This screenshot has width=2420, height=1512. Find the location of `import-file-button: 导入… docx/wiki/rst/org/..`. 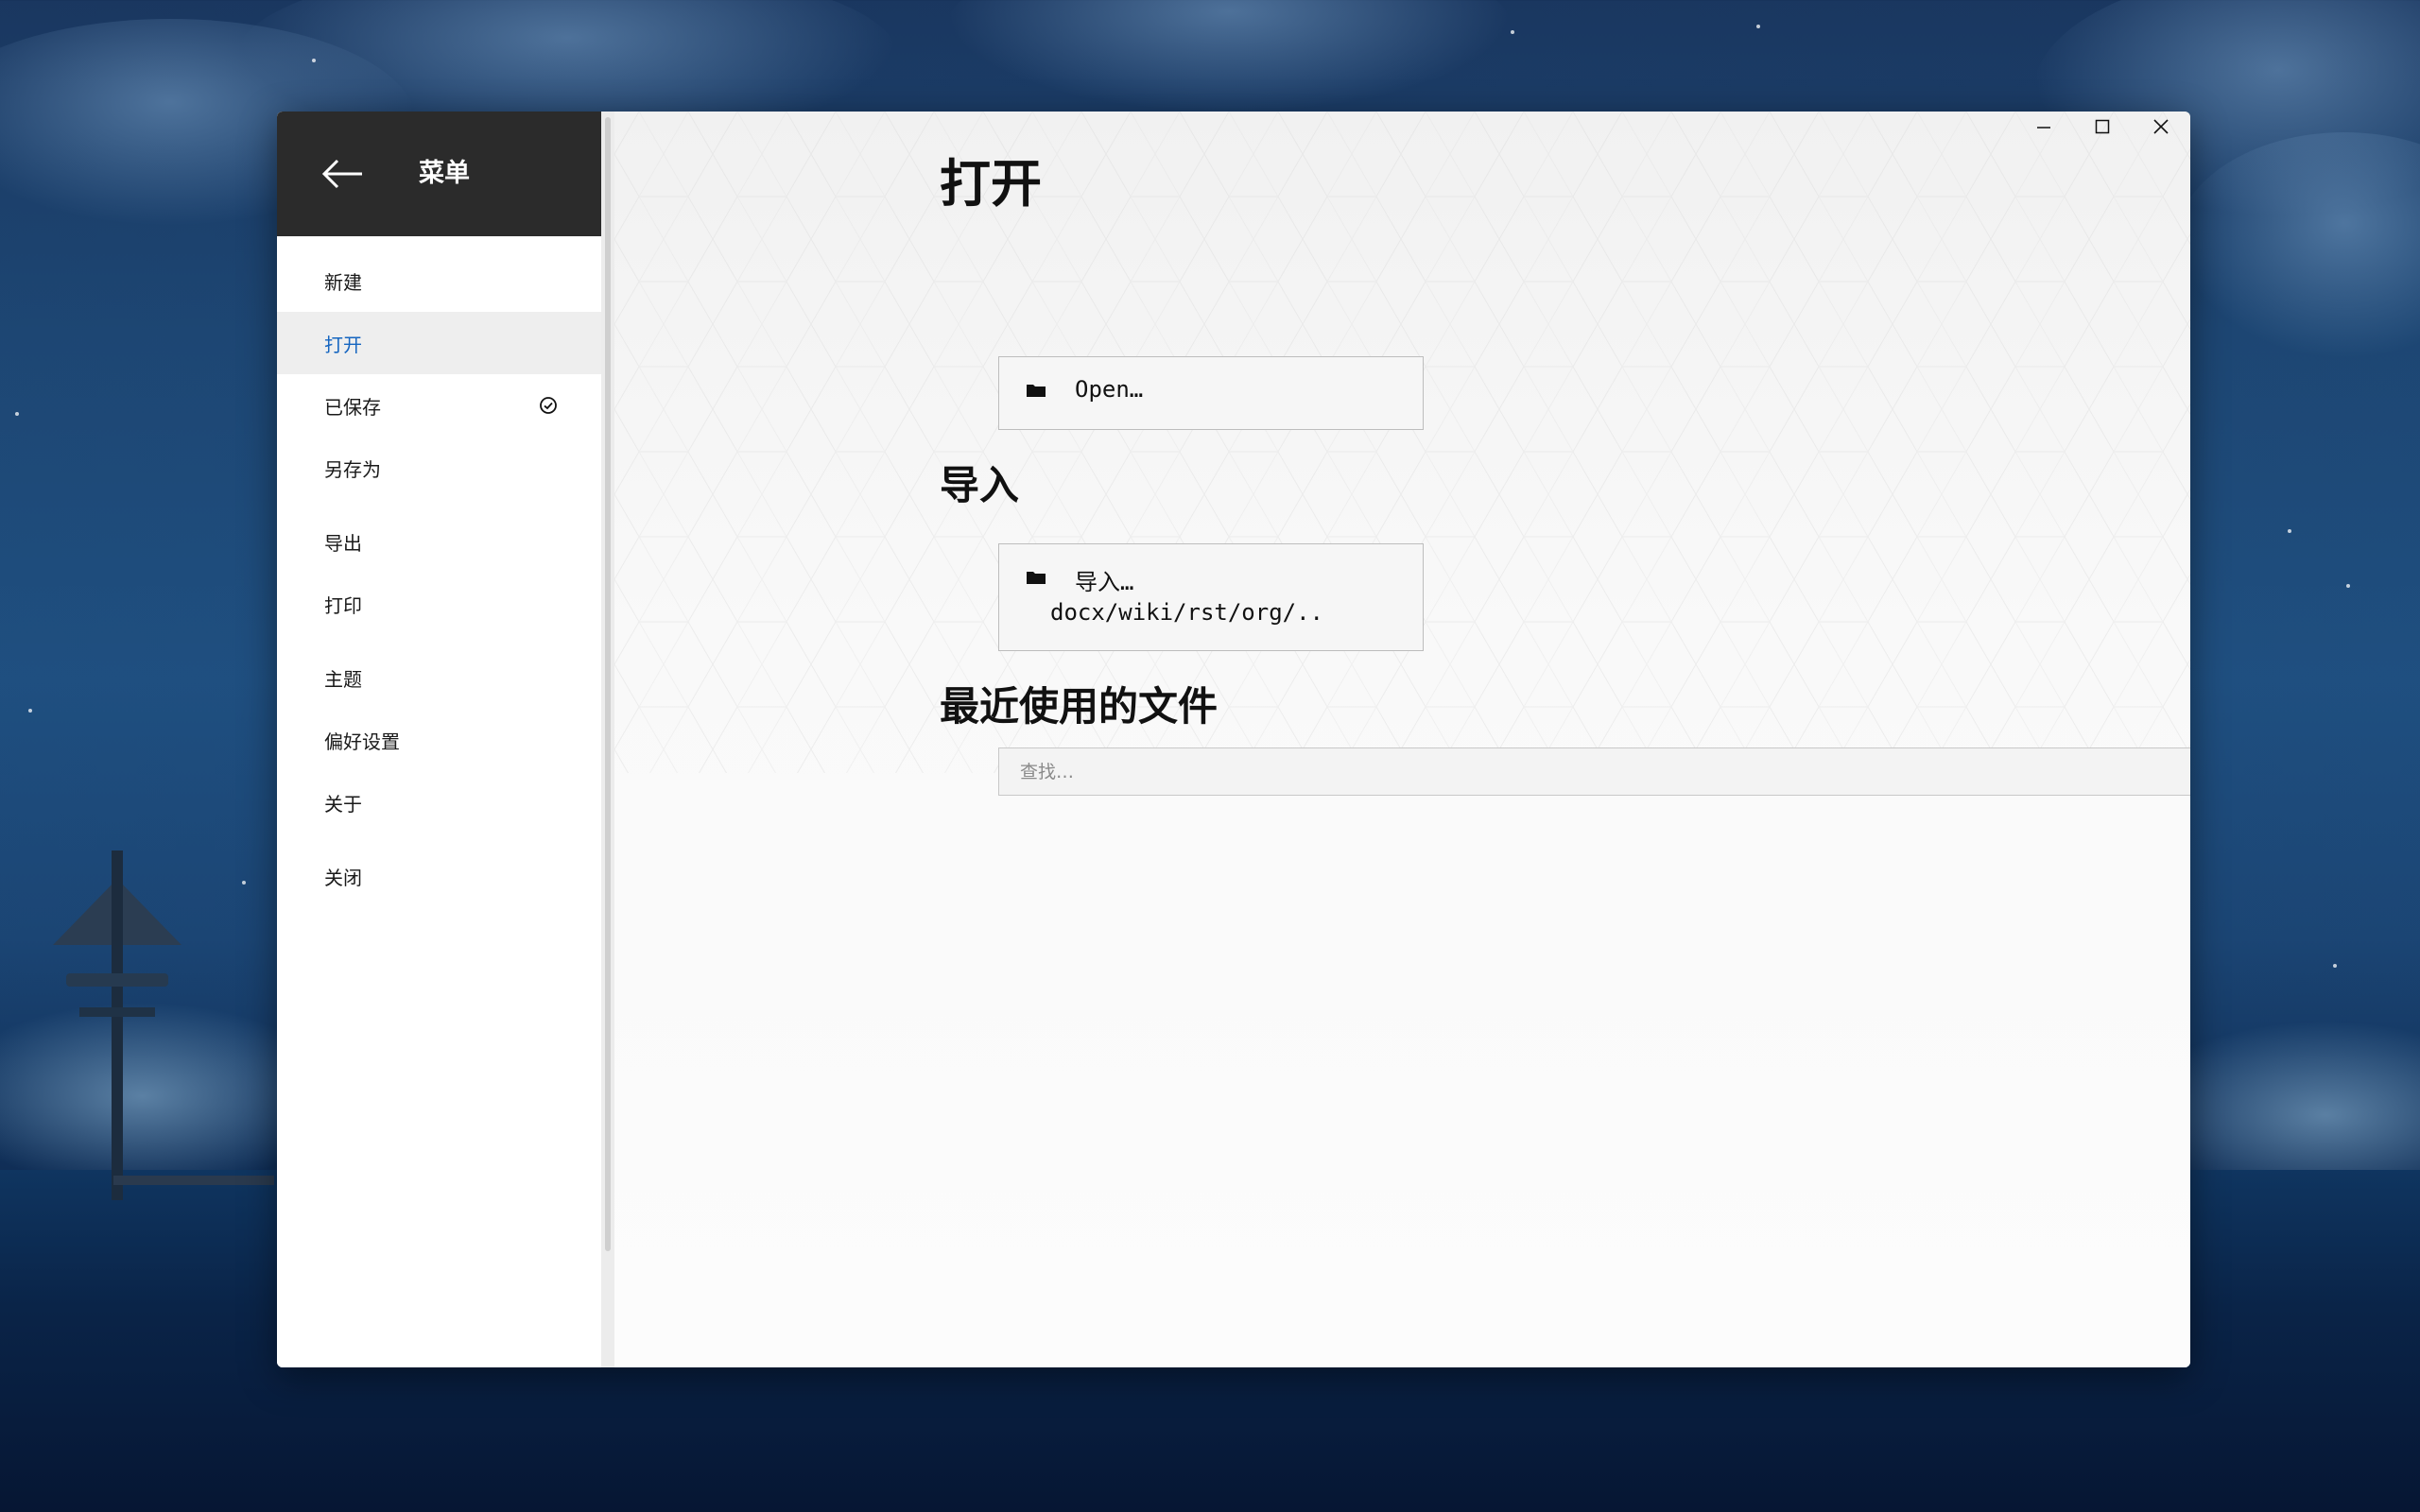

import-file-button: 导入… docx/wiki/rst/org/.. is located at coordinates (1211, 597).